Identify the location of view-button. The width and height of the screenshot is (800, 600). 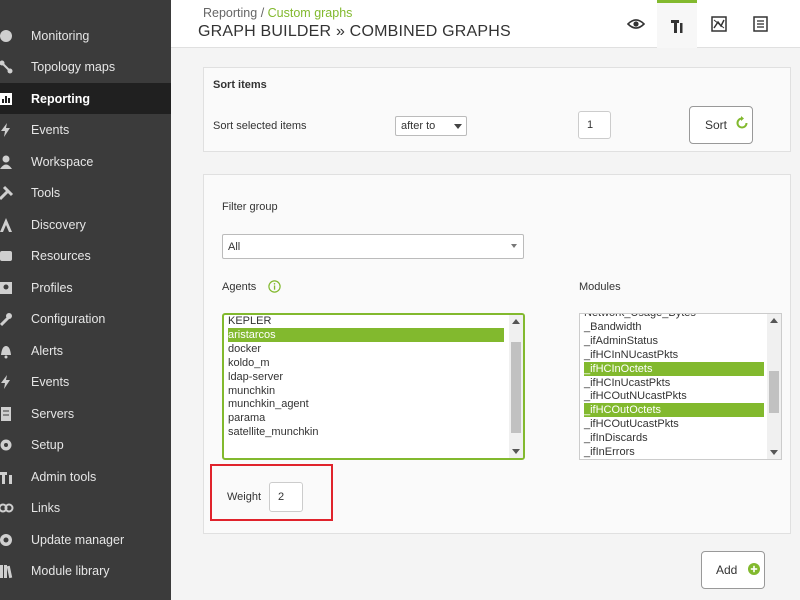
(636, 24).